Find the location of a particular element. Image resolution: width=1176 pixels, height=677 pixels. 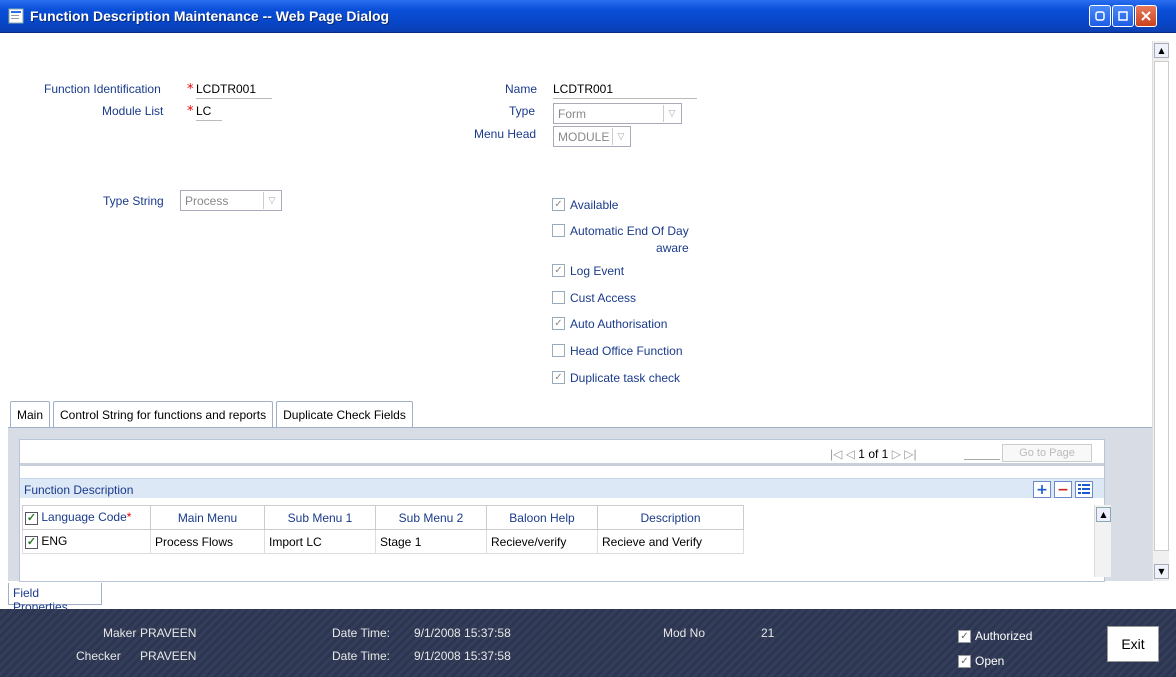

pager-of: of is located at coordinates (873, 454).